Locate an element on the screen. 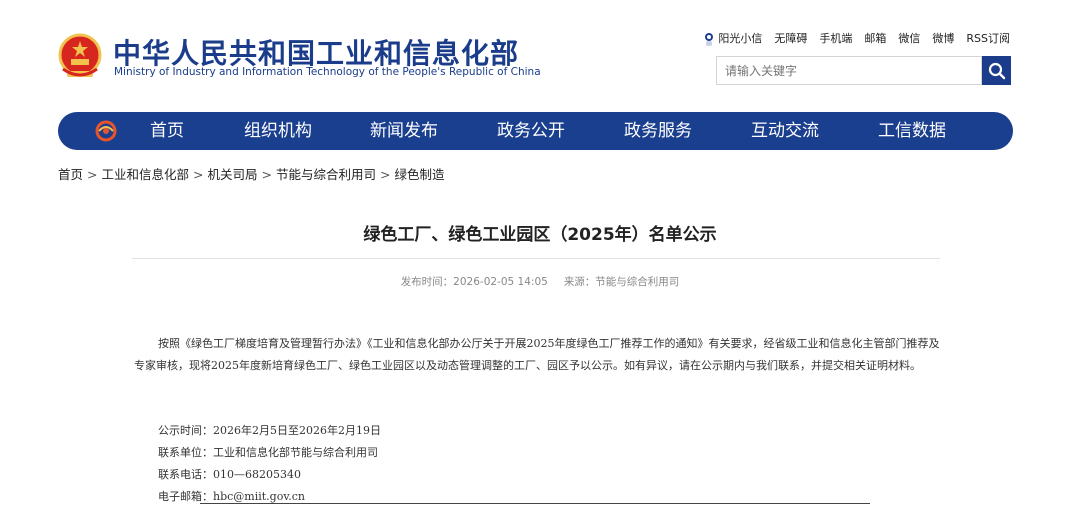 This screenshot has width=1080, height=506. top-link-label: 阳光小信 is located at coordinates (740, 38).